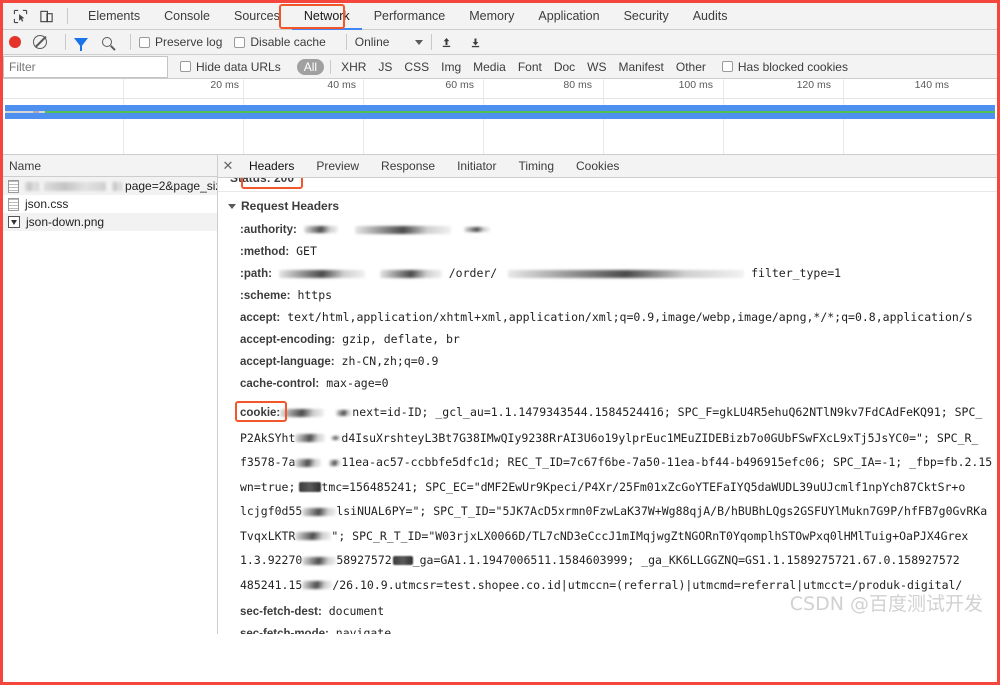 The width and height of the screenshot is (1000, 685). Describe the element at coordinates (372, 42) in the screenshot. I see `throttling-value: Online` at that location.